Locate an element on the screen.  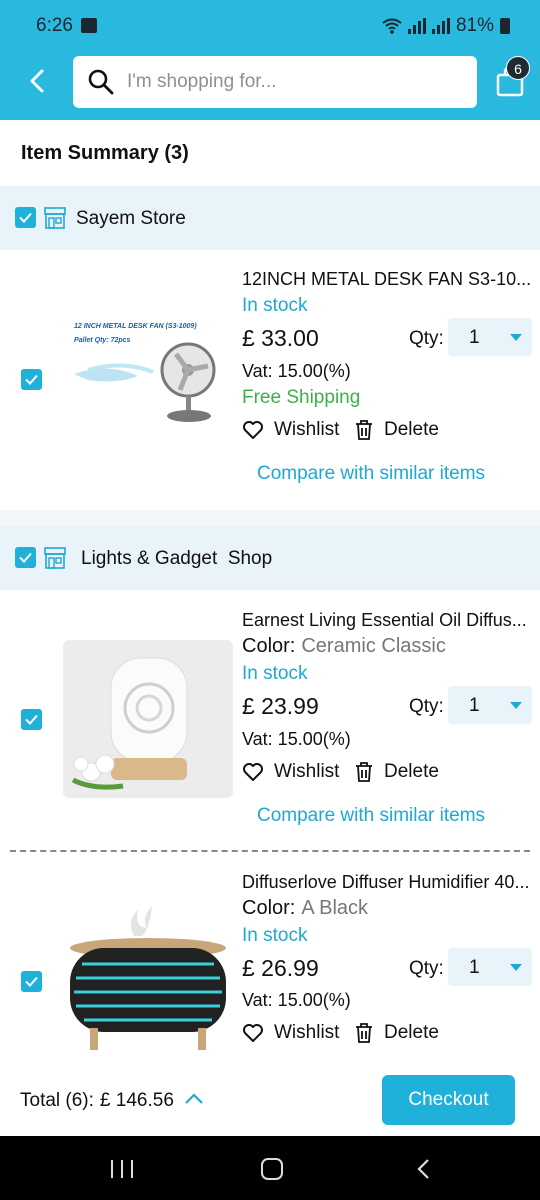
recents-icon is located at coordinates (122, 1169).